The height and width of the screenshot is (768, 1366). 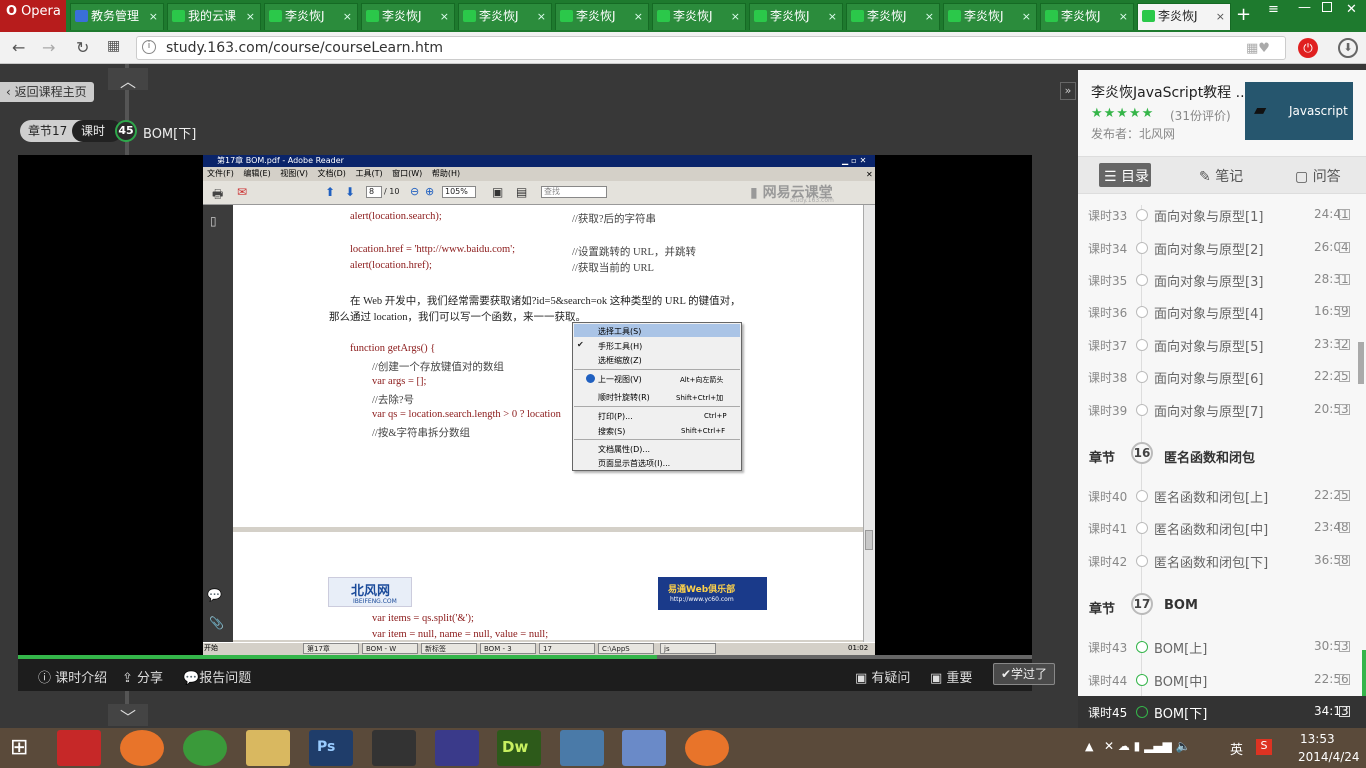 I want to click on tab: 教务管理 ×, so click(x=117, y=16).